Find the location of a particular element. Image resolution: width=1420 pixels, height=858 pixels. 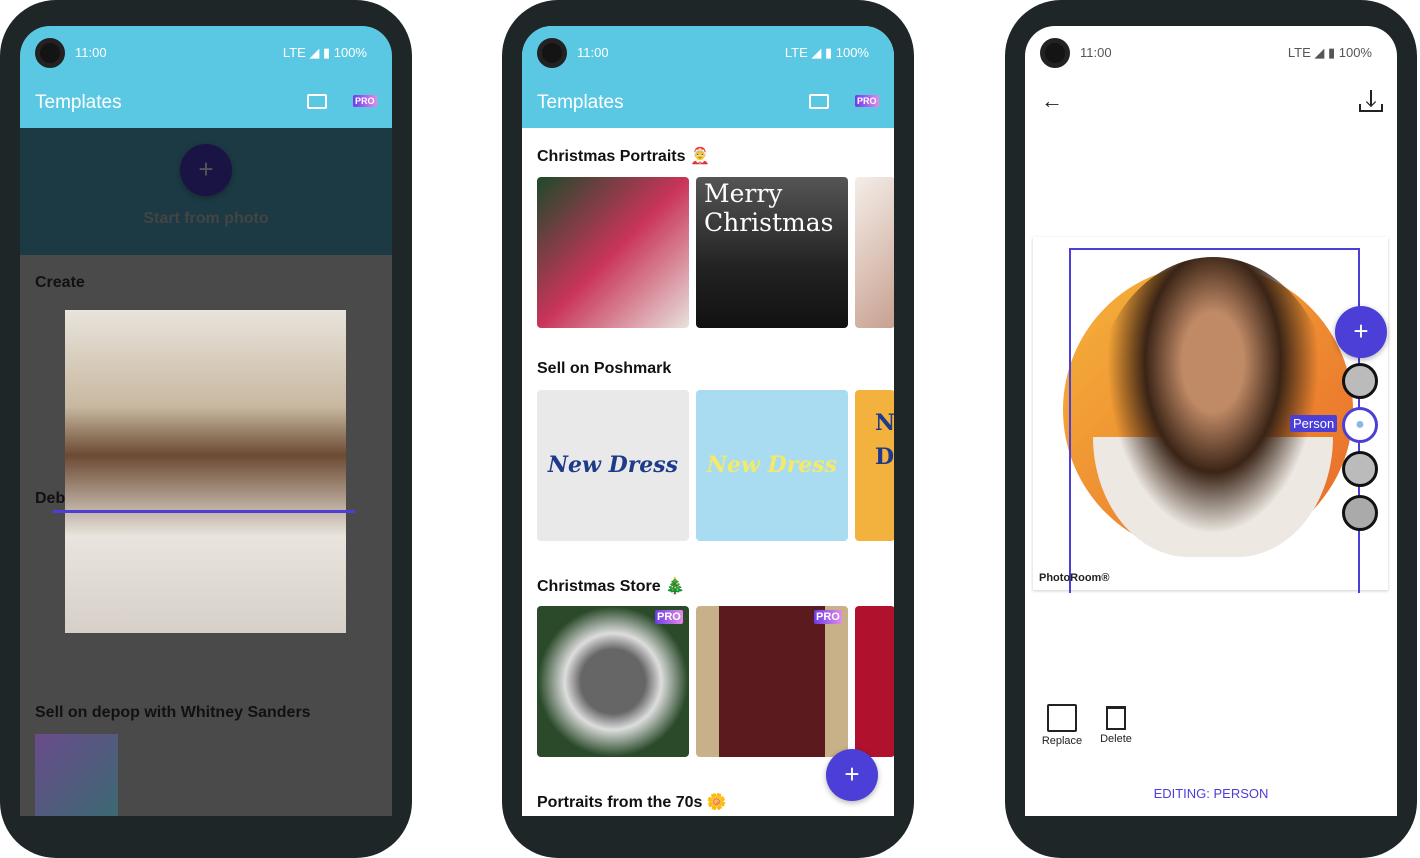

scan-line is located at coordinates (204, 511).